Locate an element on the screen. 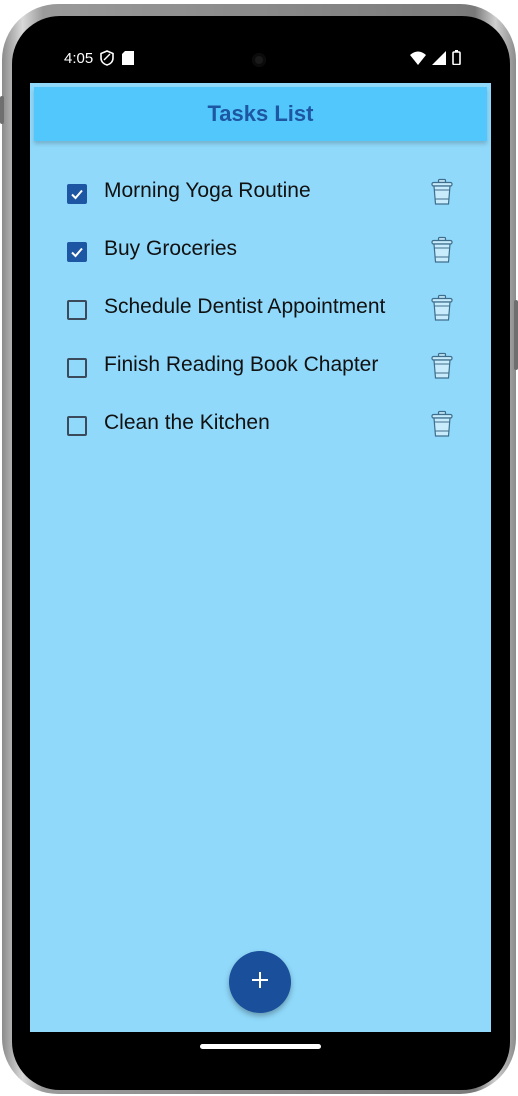  page-title: Tasks List is located at coordinates (260, 113).